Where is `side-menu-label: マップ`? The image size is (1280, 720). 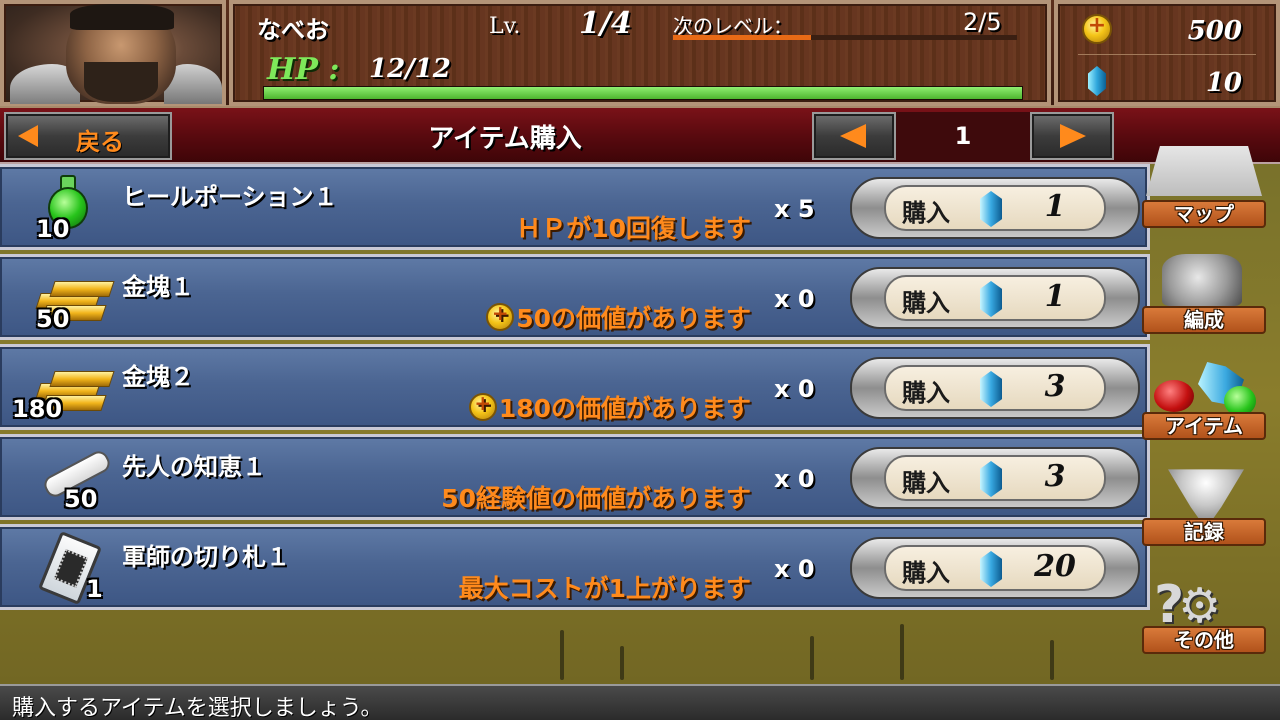
side-menu-label: マップ is located at coordinates (1204, 214).